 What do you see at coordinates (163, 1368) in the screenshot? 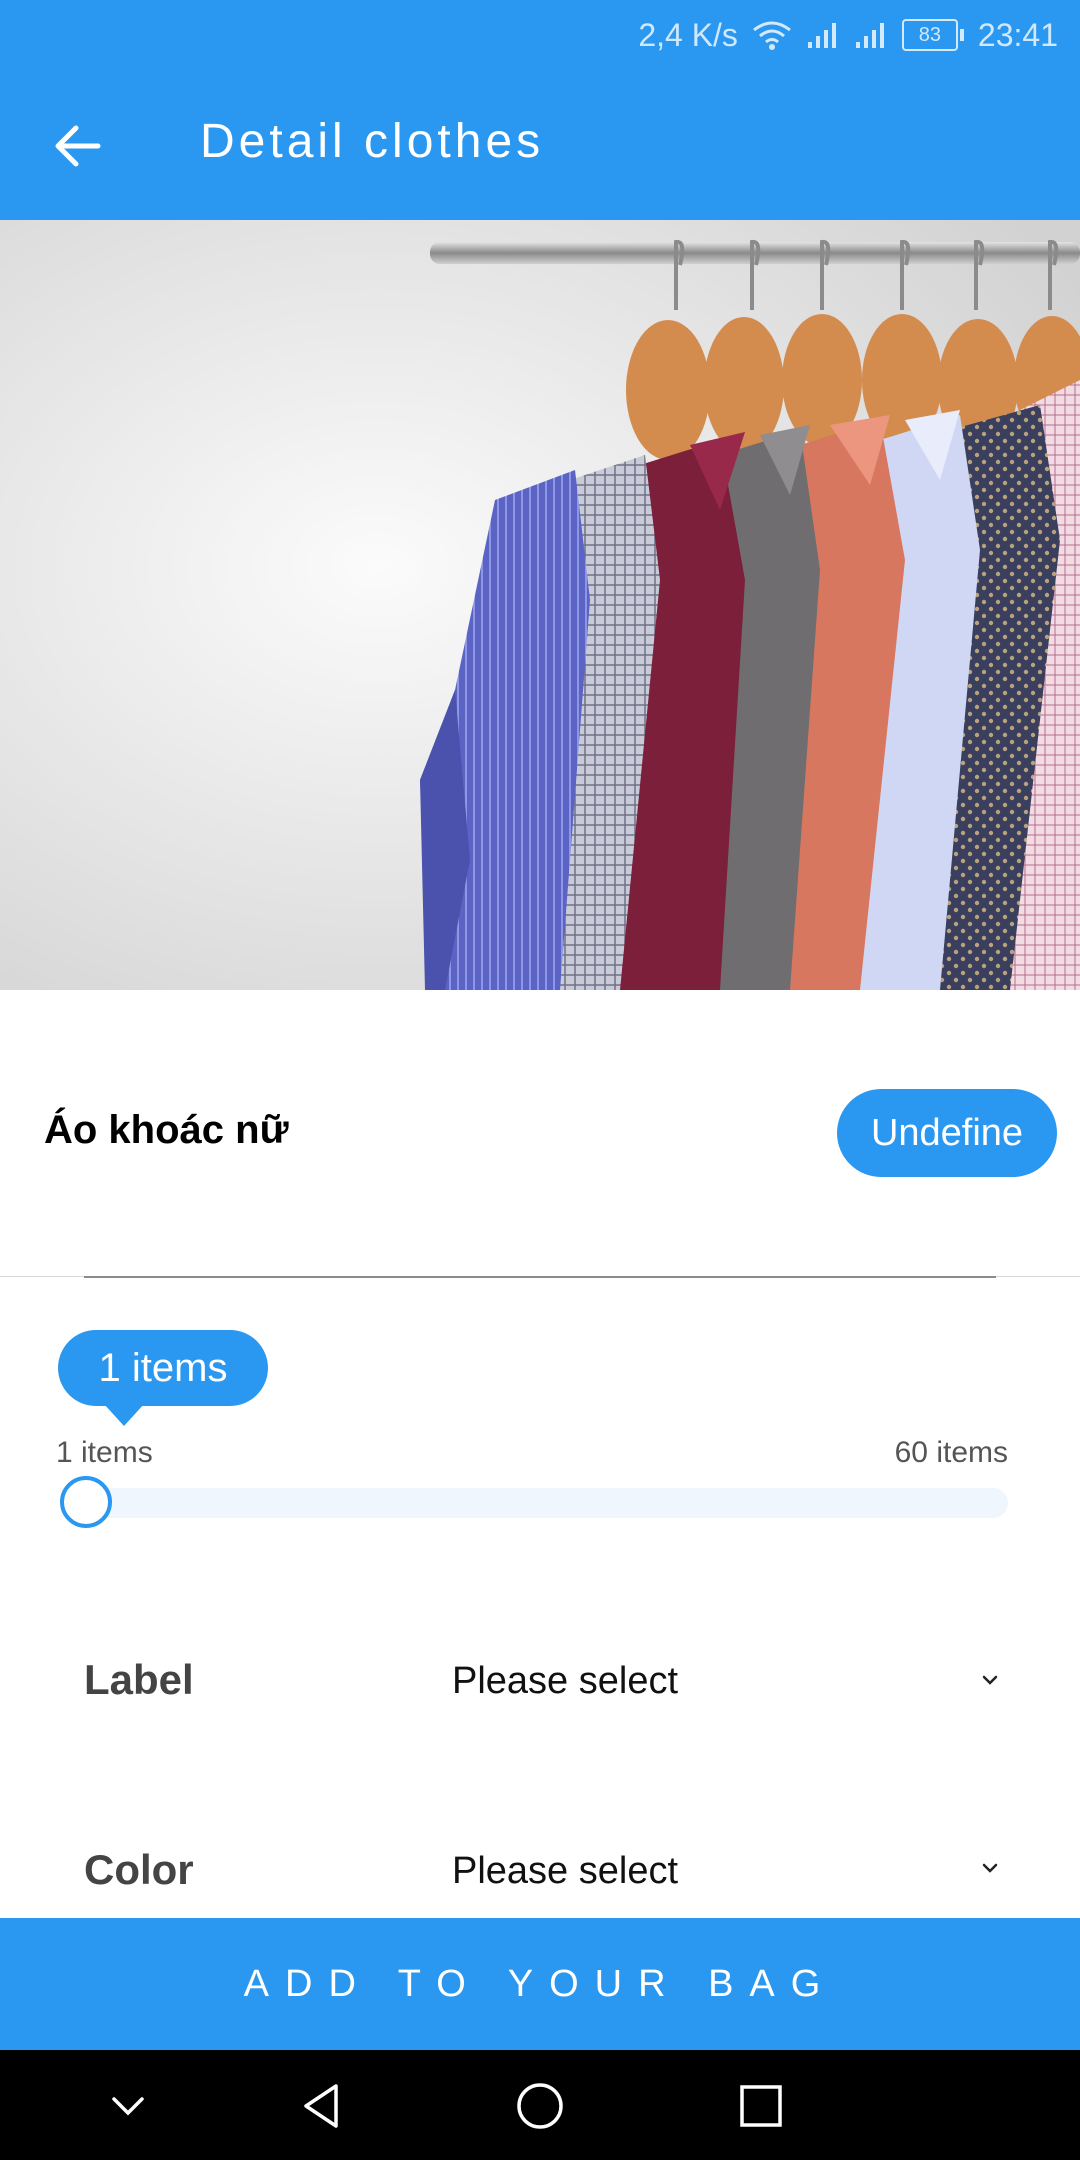
I see `slider-value-tooltip: 1 items` at bounding box center [163, 1368].